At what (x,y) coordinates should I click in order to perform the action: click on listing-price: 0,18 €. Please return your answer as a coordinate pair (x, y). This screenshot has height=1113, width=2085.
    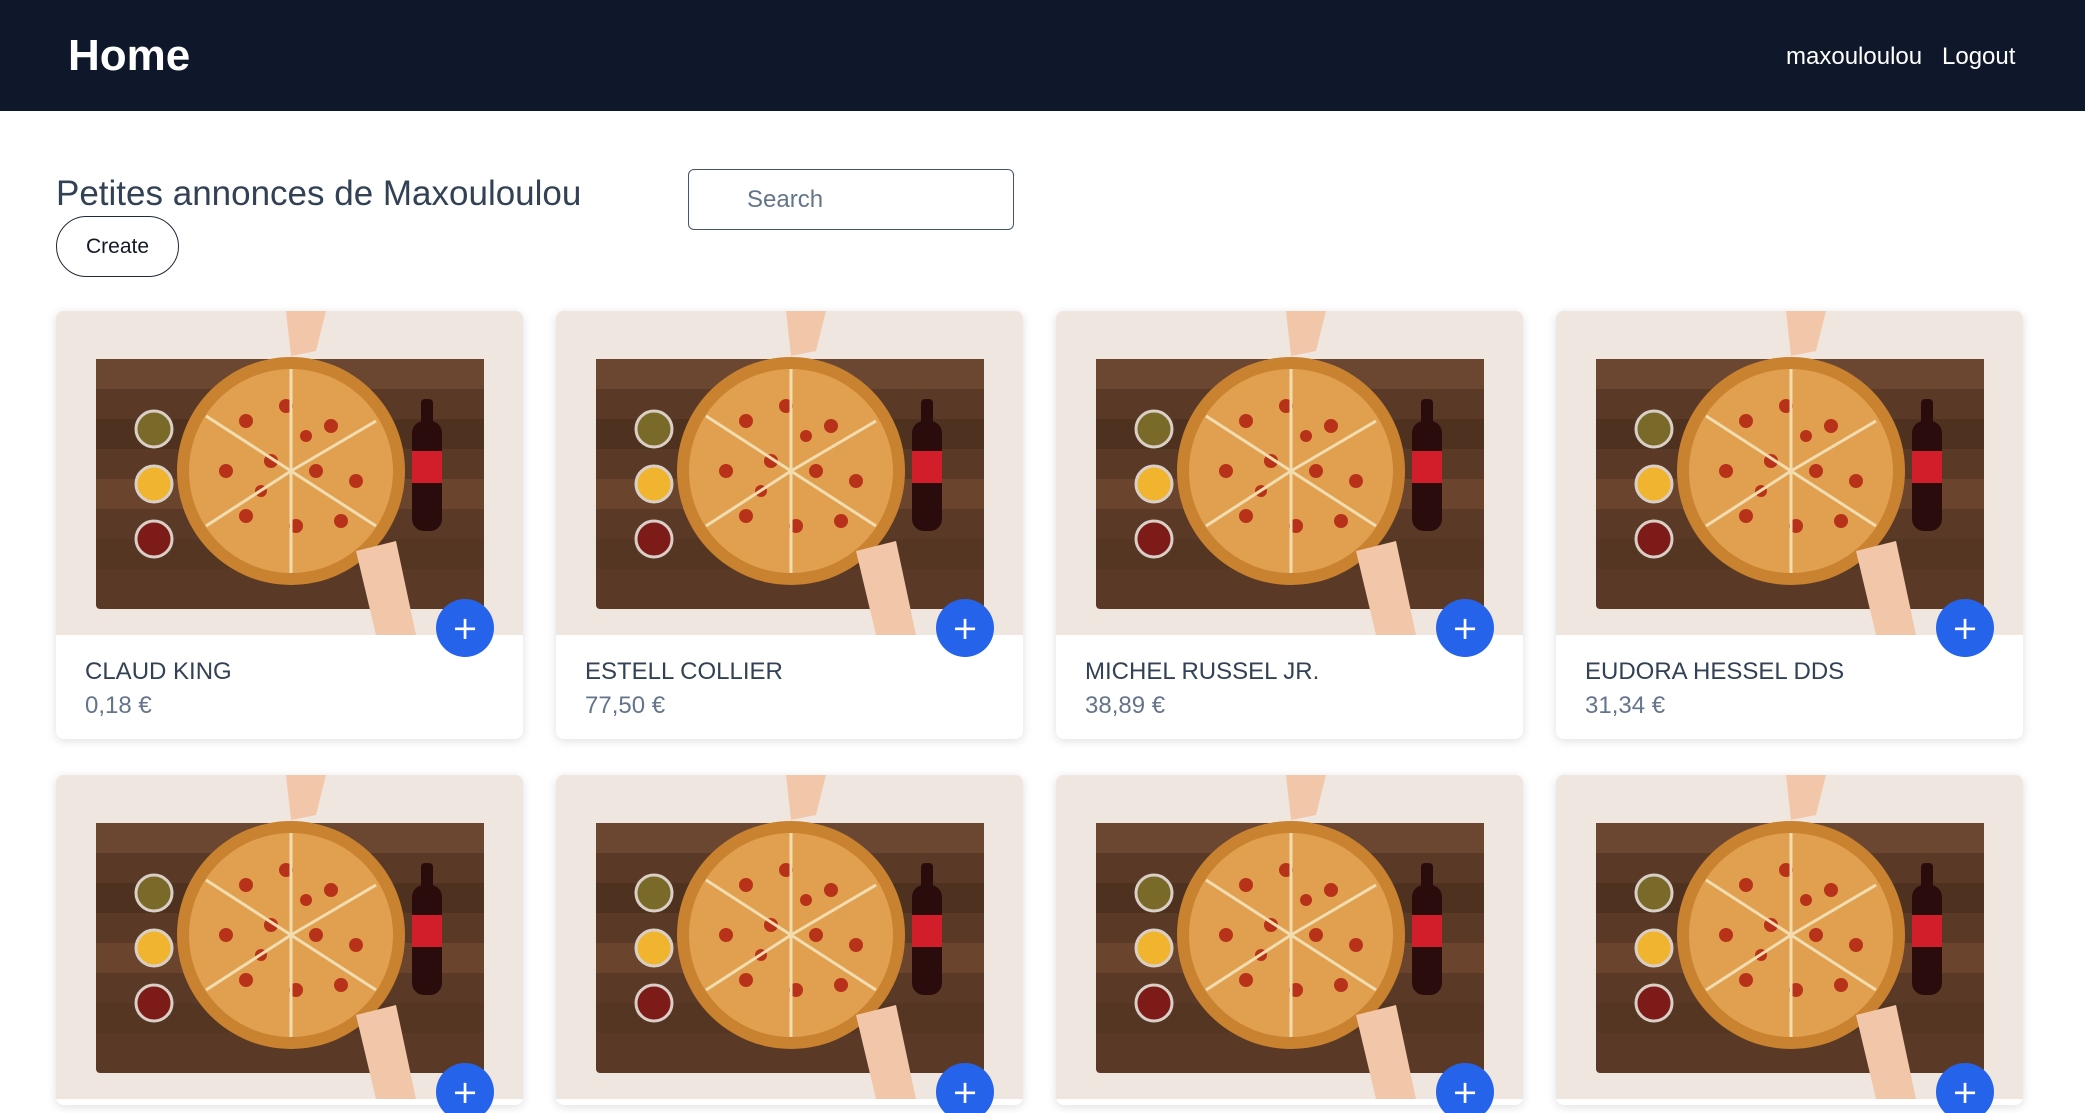
    Looking at the image, I should click on (118, 705).